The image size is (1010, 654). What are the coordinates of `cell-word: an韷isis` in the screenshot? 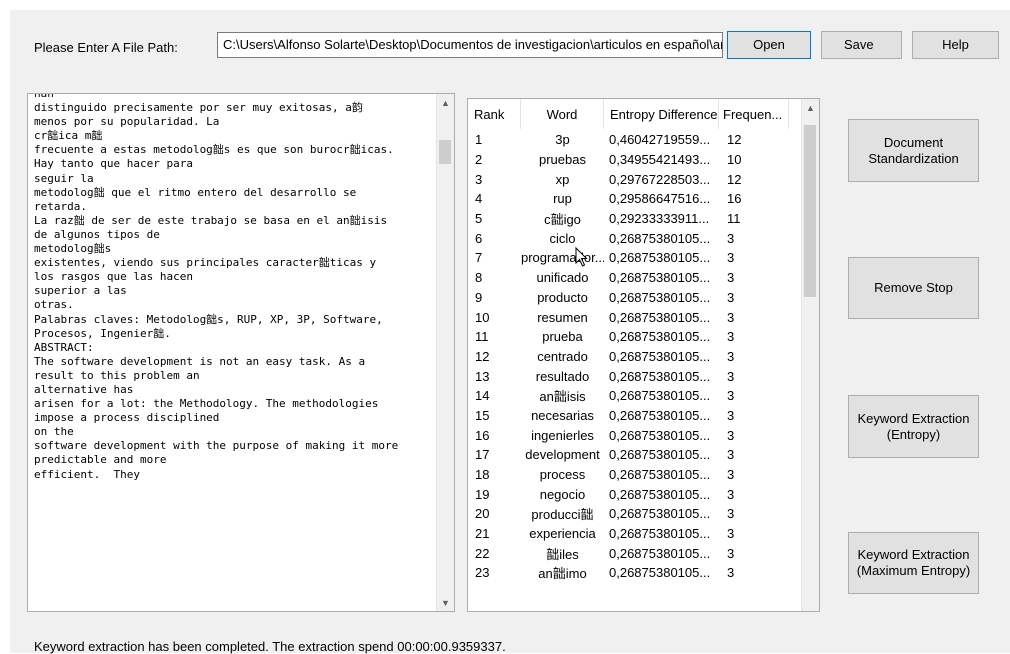 It's located at (562, 397).